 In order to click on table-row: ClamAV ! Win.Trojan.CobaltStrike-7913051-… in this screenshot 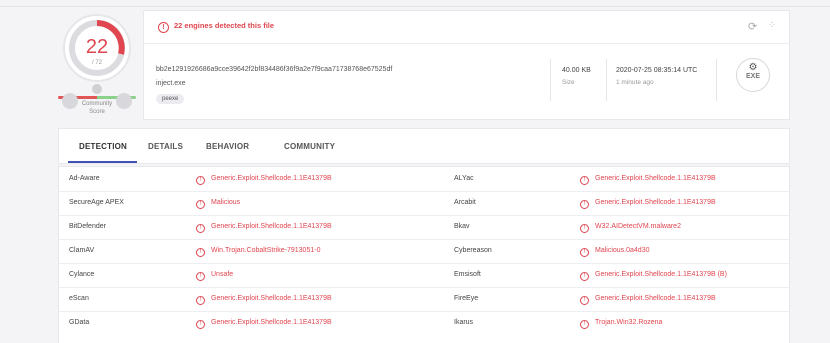, I will do `click(424, 251)`.